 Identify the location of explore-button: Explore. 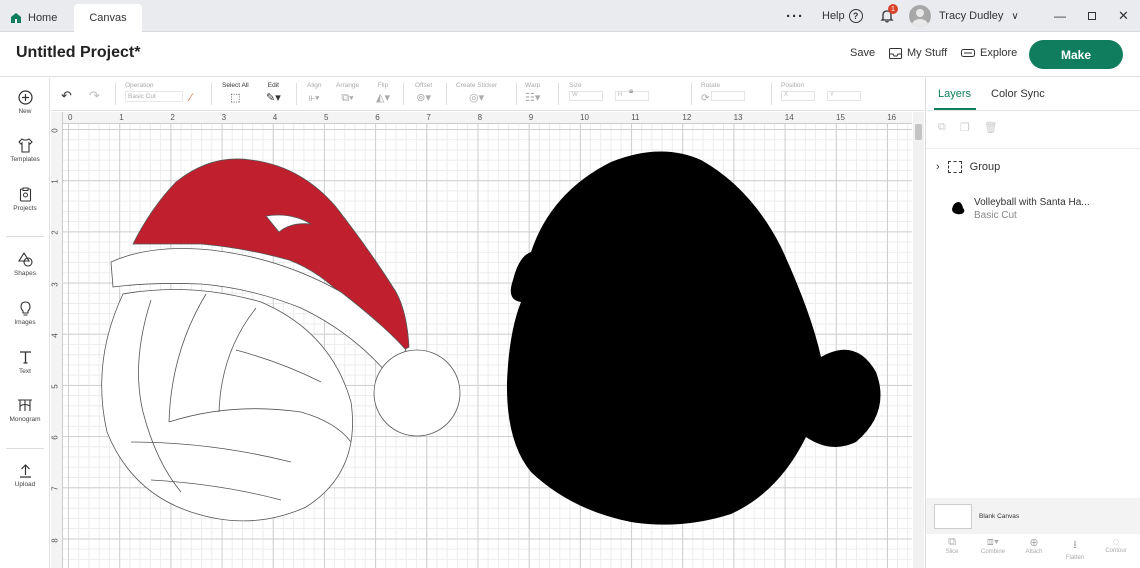
(989, 53).